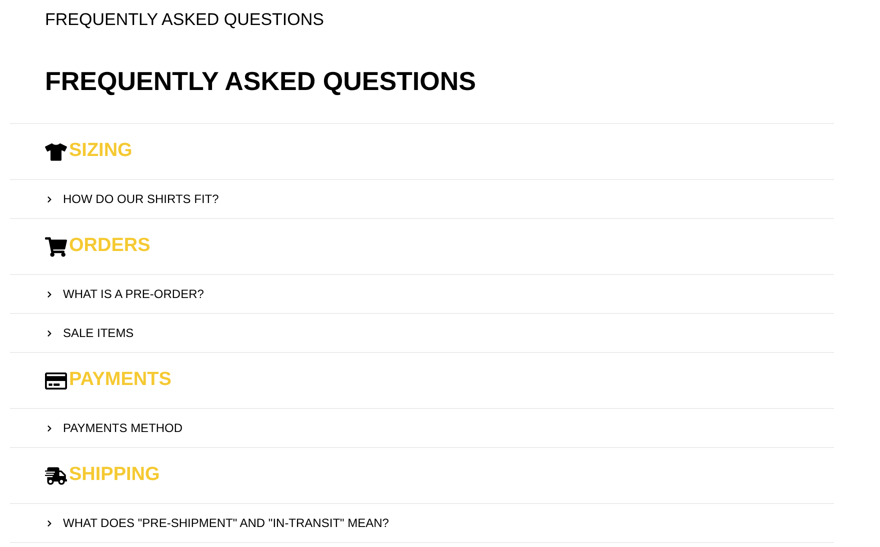 This screenshot has height=547, width=880. Describe the element at coordinates (184, 19) in the screenshot. I see `breadcrumb: FREQUENTLY ASKED QUESTIONS` at that location.